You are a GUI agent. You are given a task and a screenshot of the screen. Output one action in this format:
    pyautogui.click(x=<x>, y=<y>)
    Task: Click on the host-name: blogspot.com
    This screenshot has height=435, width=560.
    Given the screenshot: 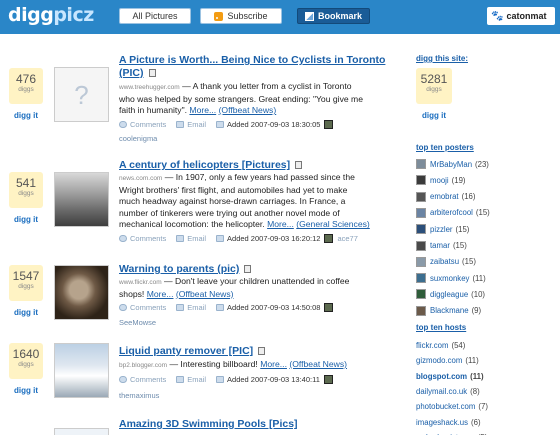 What is the action you would take?
    pyautogui.click(x=441, y=376)
    